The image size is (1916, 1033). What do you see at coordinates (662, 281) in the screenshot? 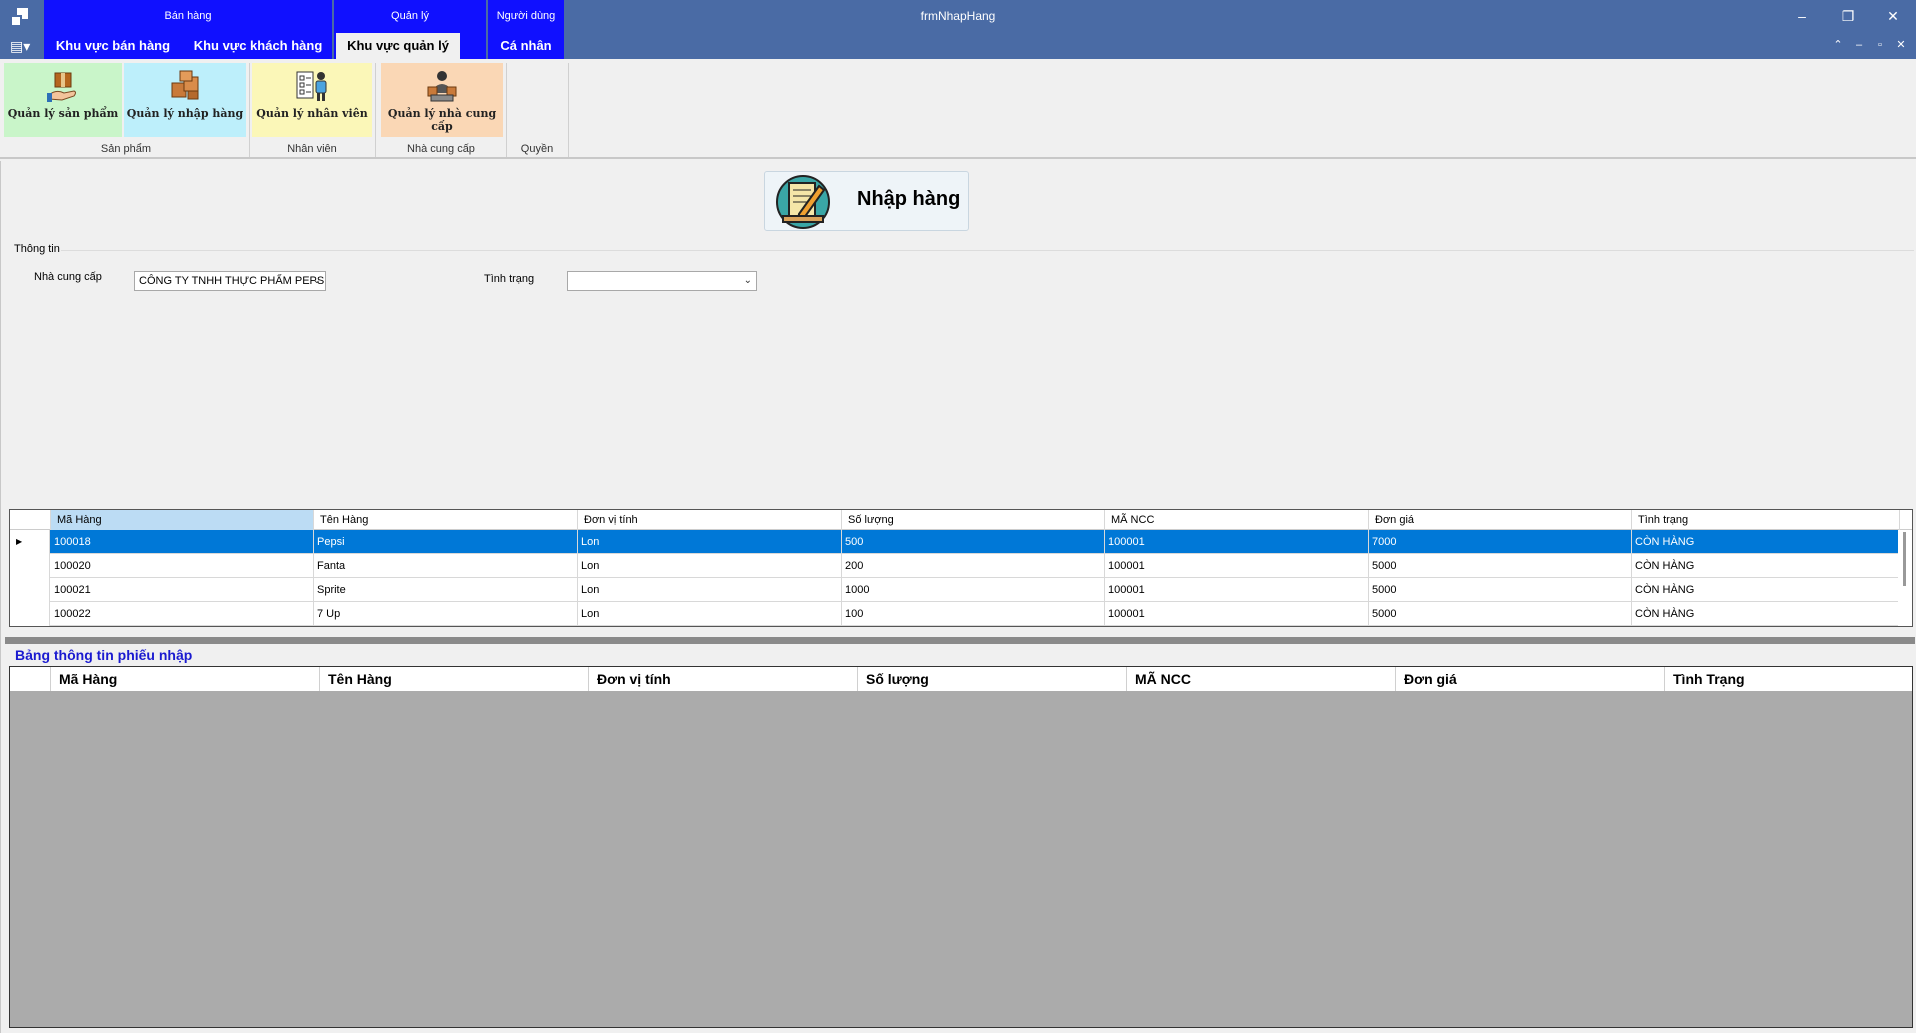
I see `status-select: ⌄` at bounding box center [662, 281].